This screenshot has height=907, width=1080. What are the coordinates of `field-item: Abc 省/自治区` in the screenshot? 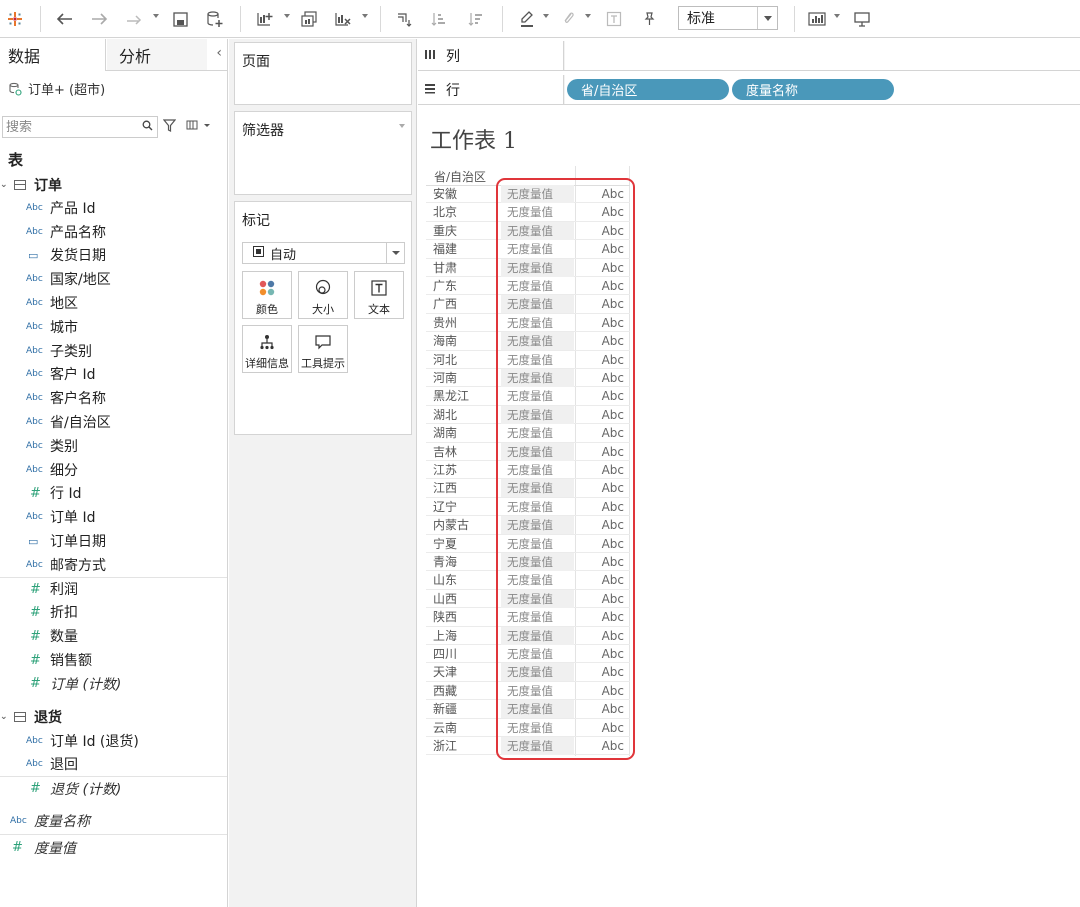 It's located at (113, 422).